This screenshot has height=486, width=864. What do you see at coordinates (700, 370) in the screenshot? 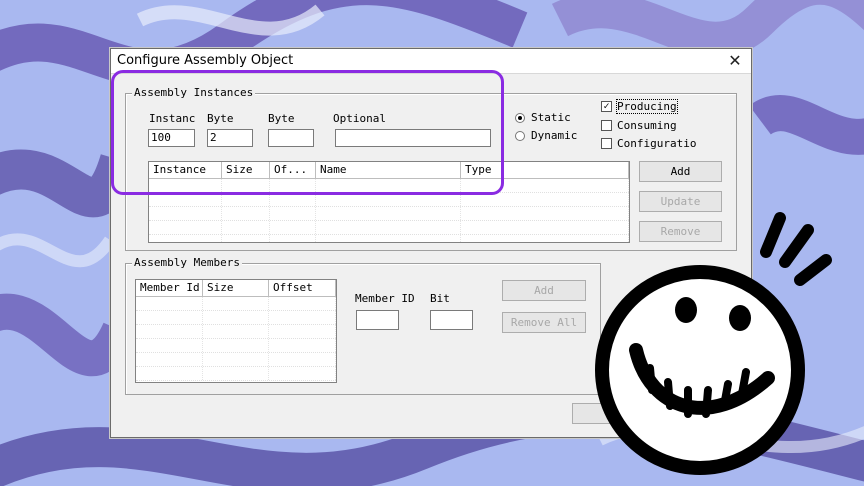
I see `smiley-head` at bounding box center [700, 370].